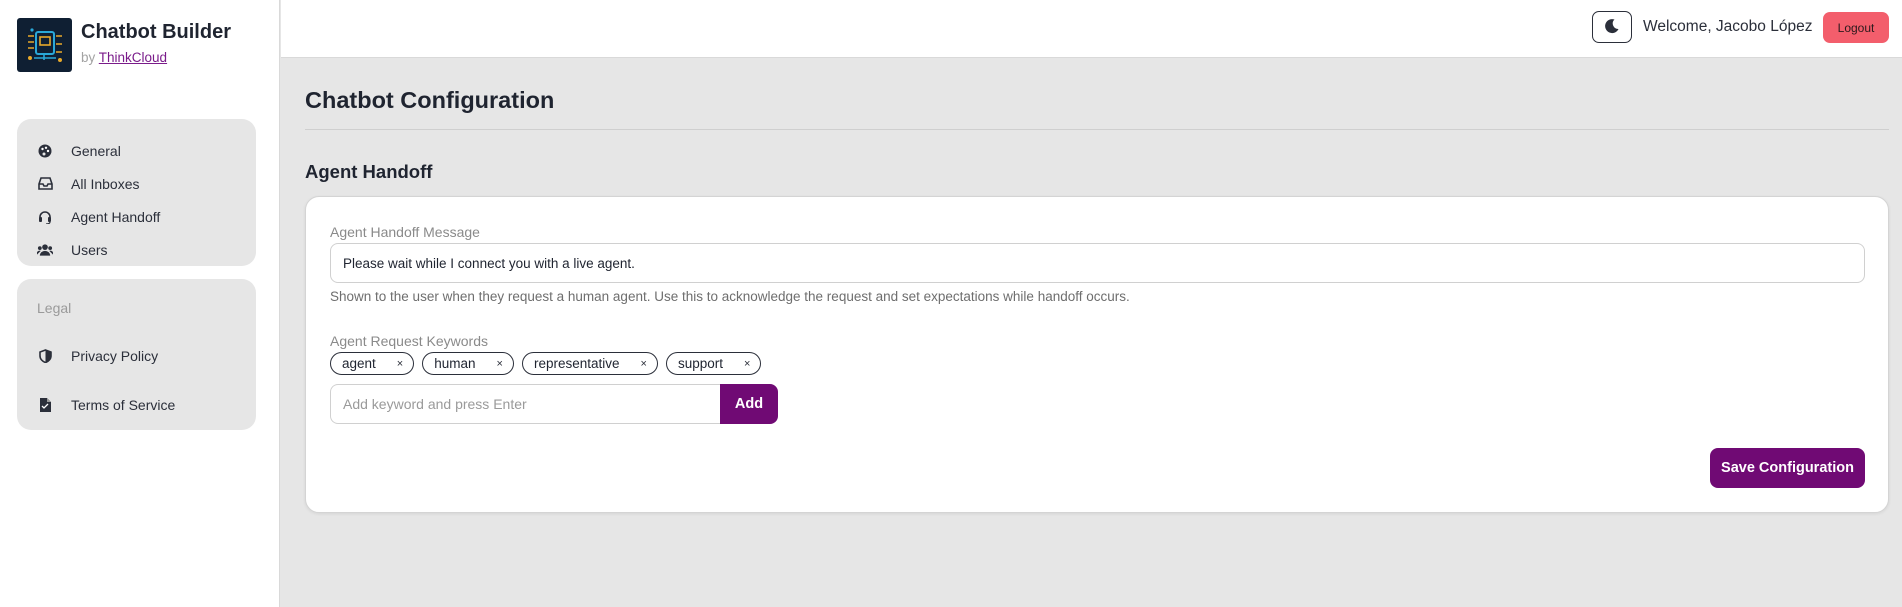  Describe the element at coordinates (45, 184) in the screenshot. I see `inbox-icon` at that location.